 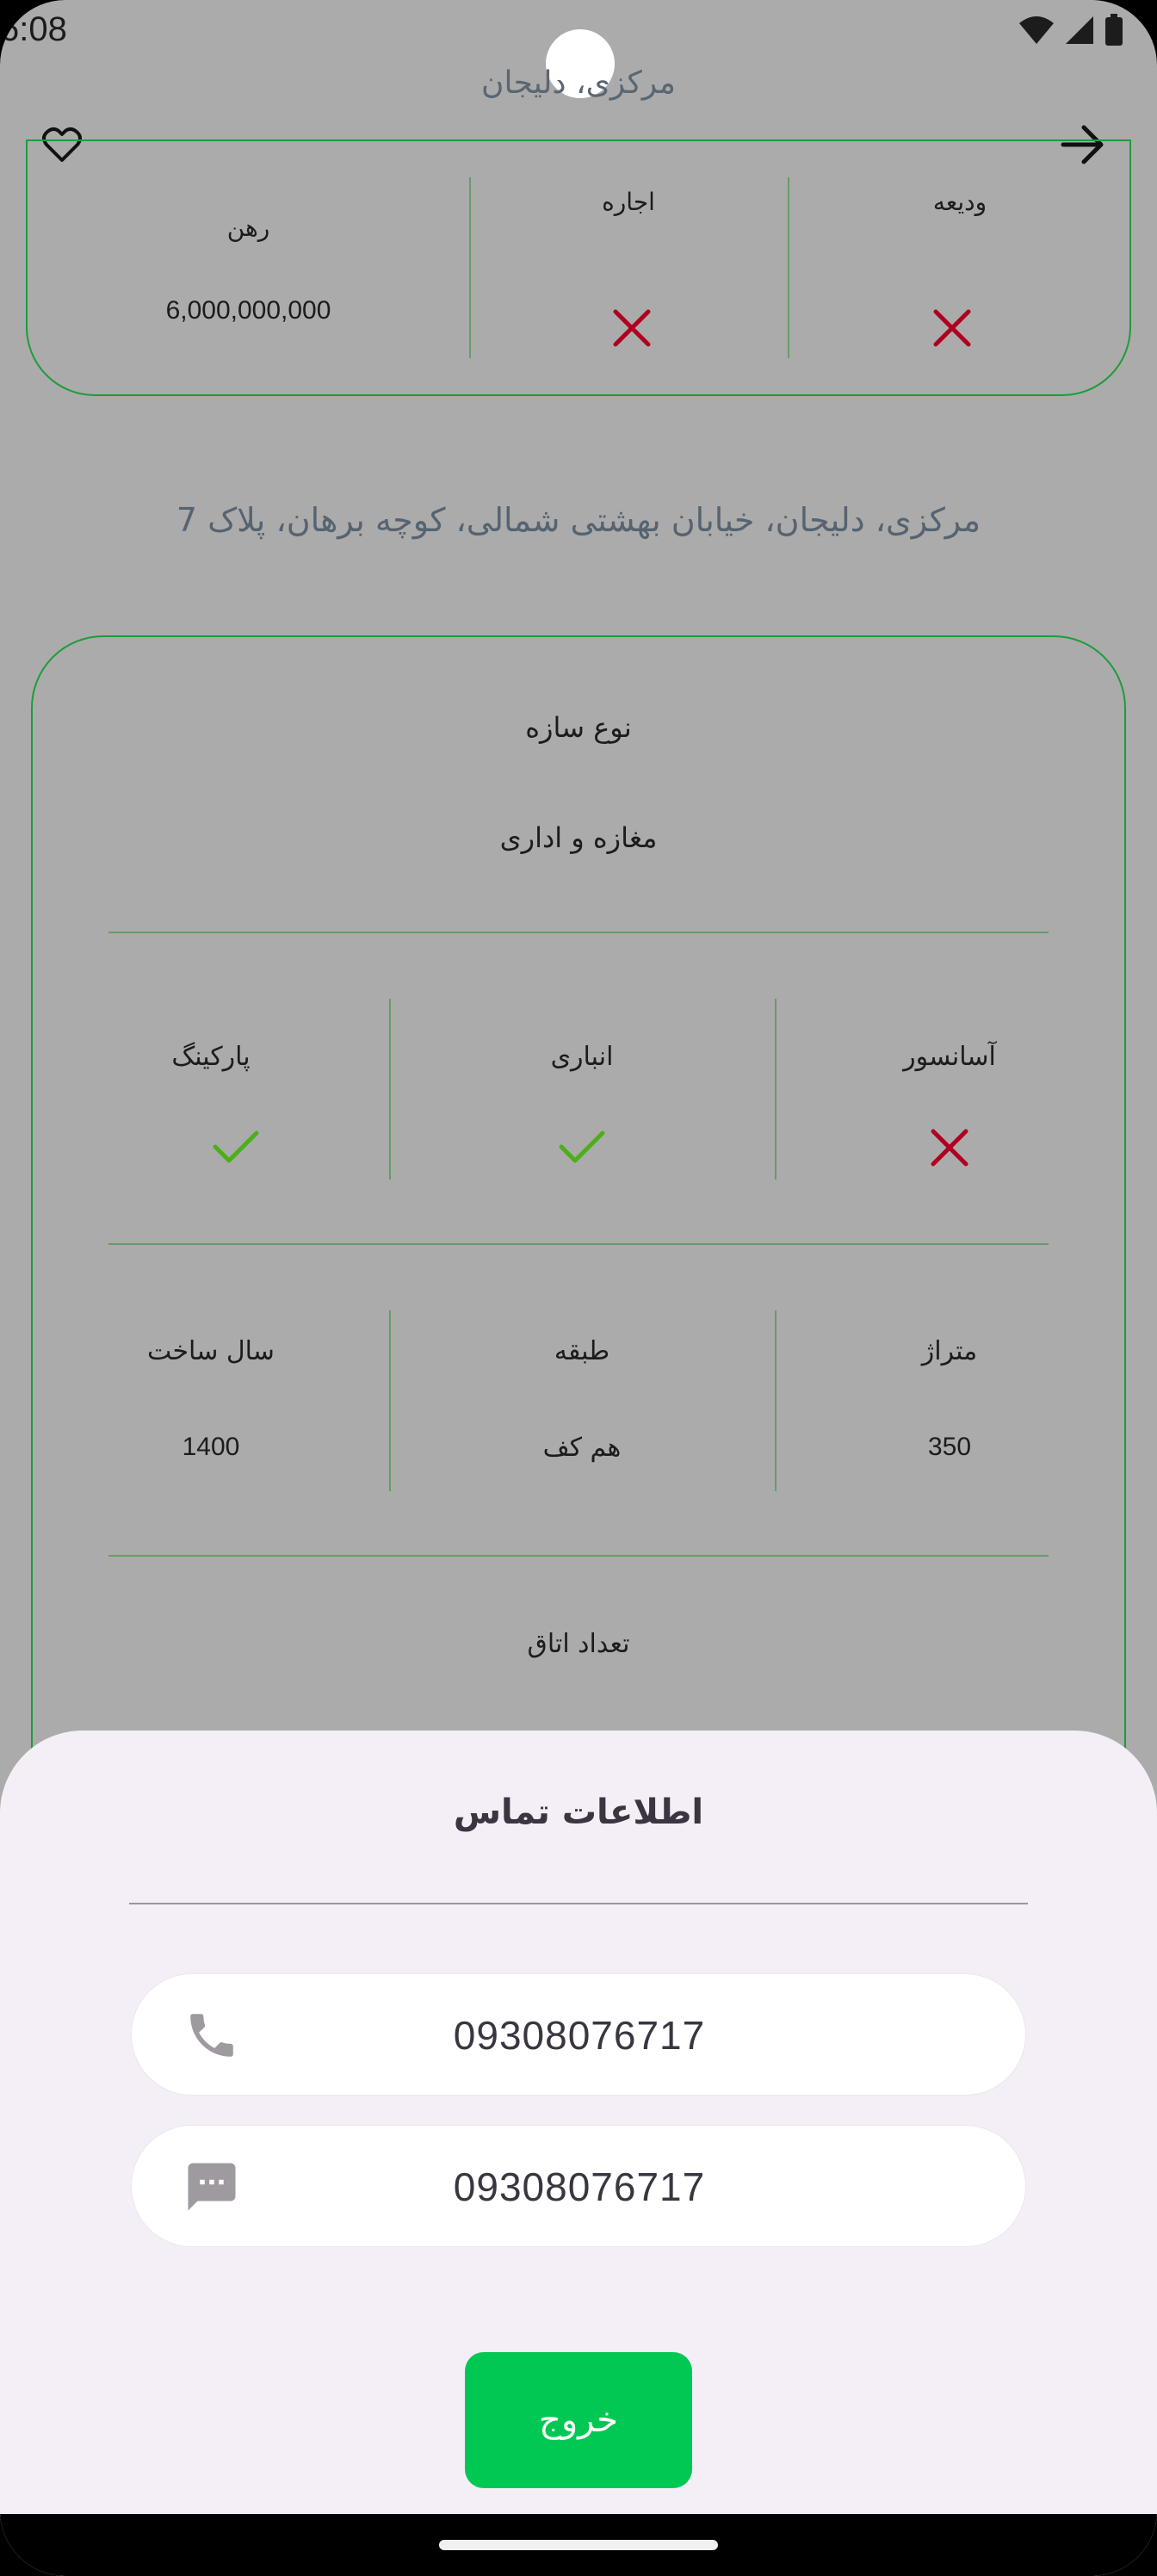 I want to click on sms-number: 09308076717, so click(x=579, y=2186).